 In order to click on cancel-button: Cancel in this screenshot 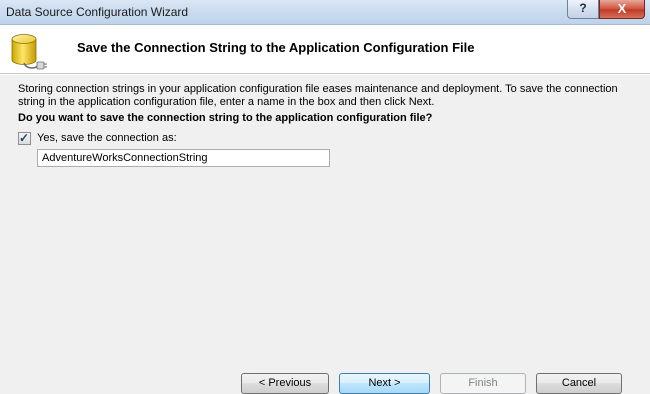, I will do `click(579, 383)`.